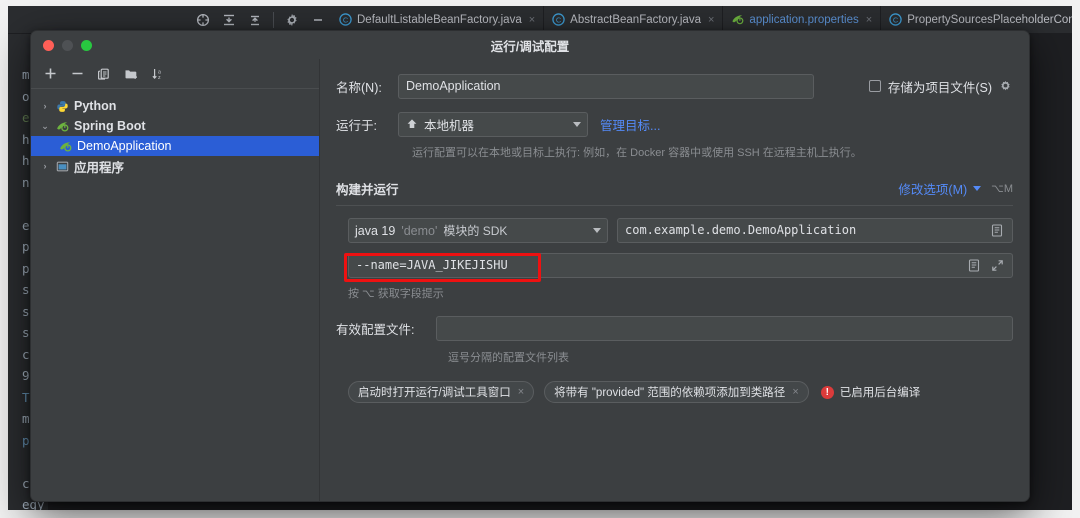  Describe the element at coordinates (449, 125) in the screenshot. I see `run-on-target-value: 本地机器` at that location.